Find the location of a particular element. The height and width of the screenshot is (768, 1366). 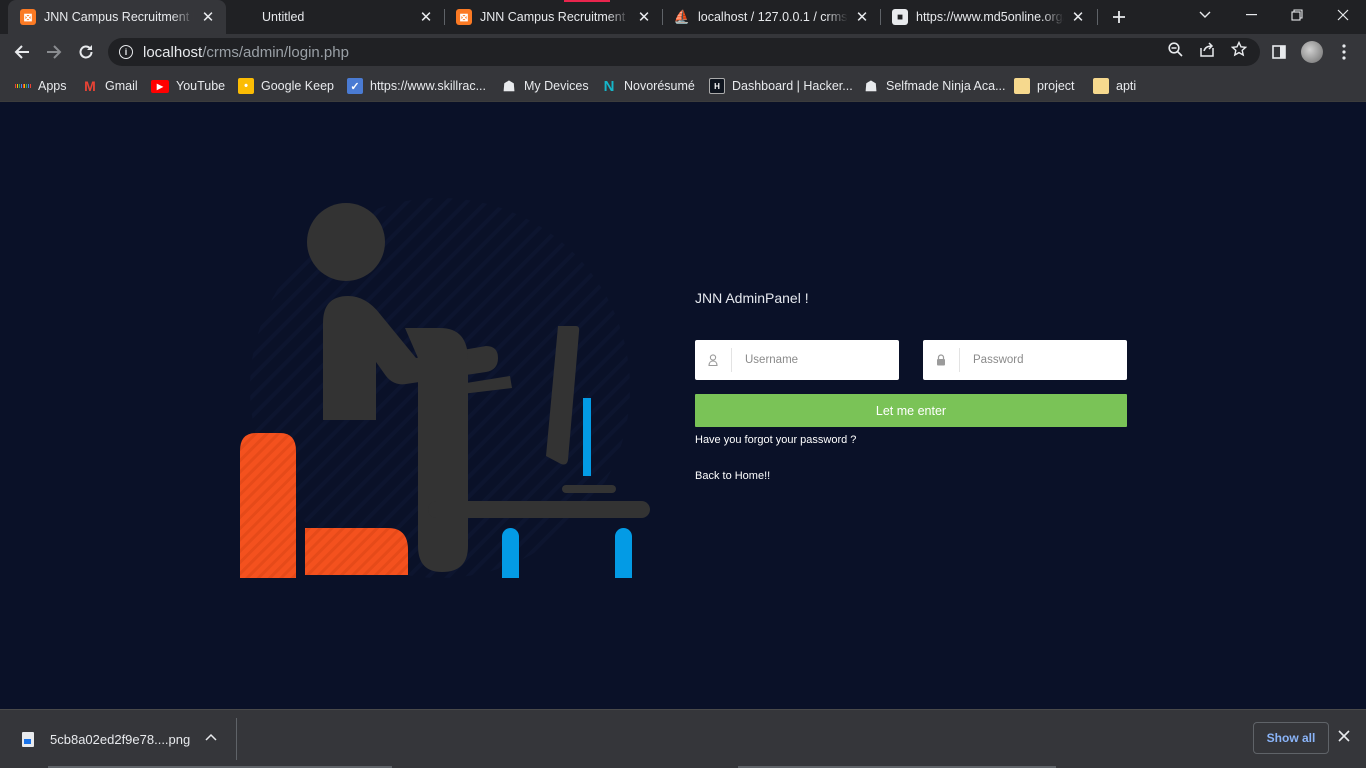

hackerrank-icon: H is located at coordinates (717, 86).